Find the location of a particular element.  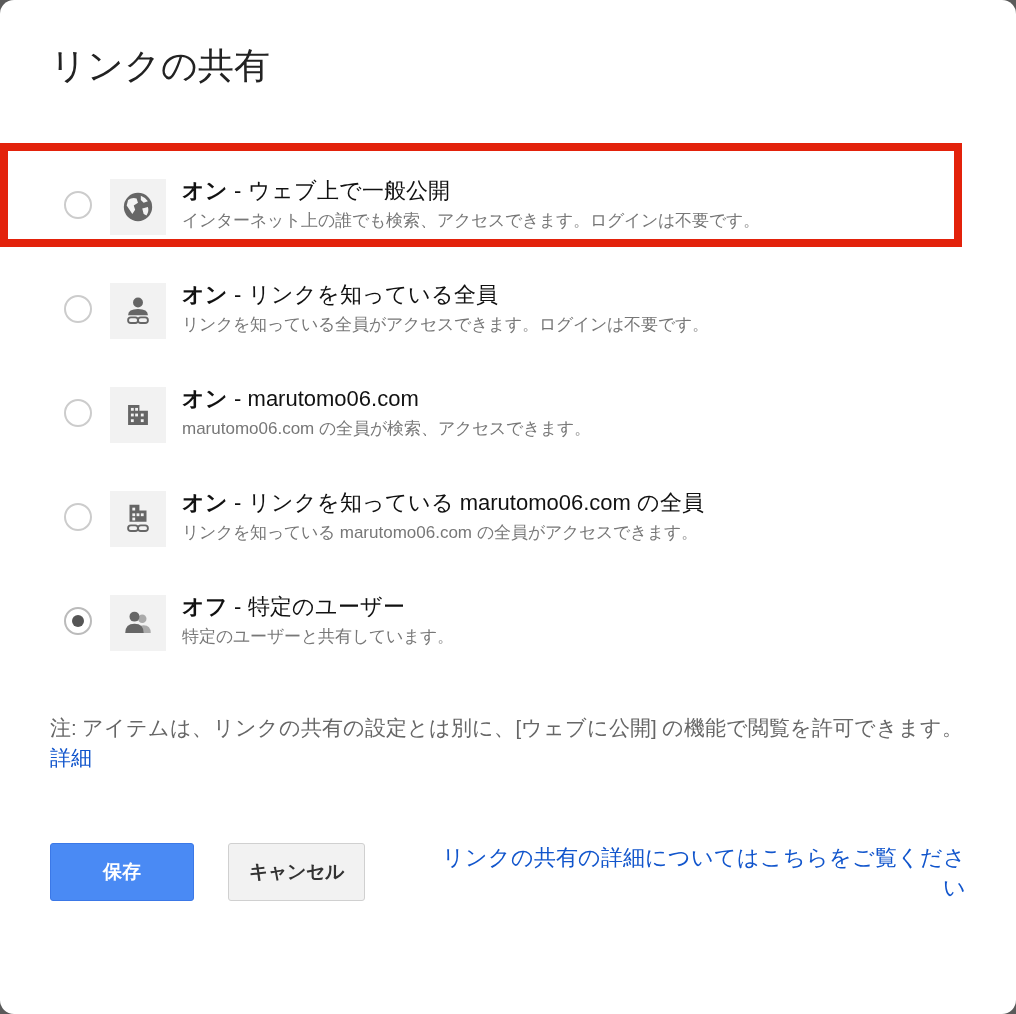

option-description: インターネット上の誰でも検索、アクセスできます。ログインは不要です。 is located at coordinates (471, 221).